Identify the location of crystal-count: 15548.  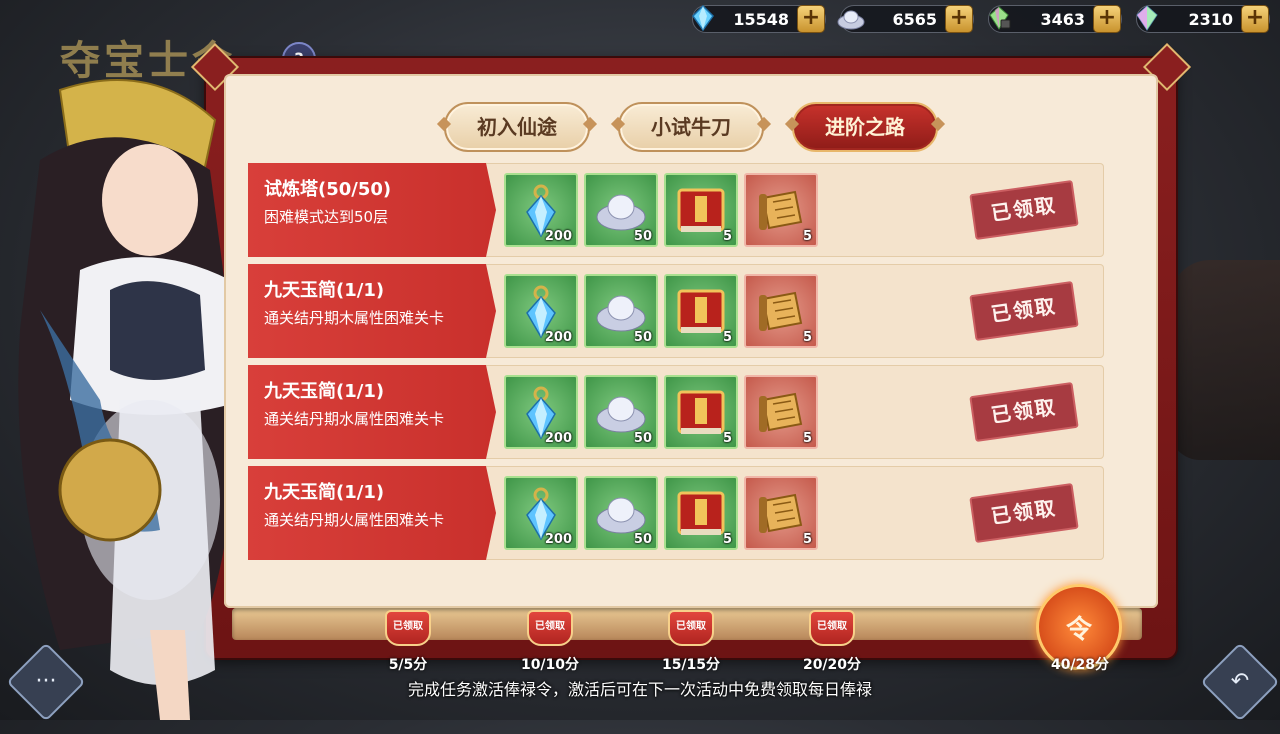
(761, 19).